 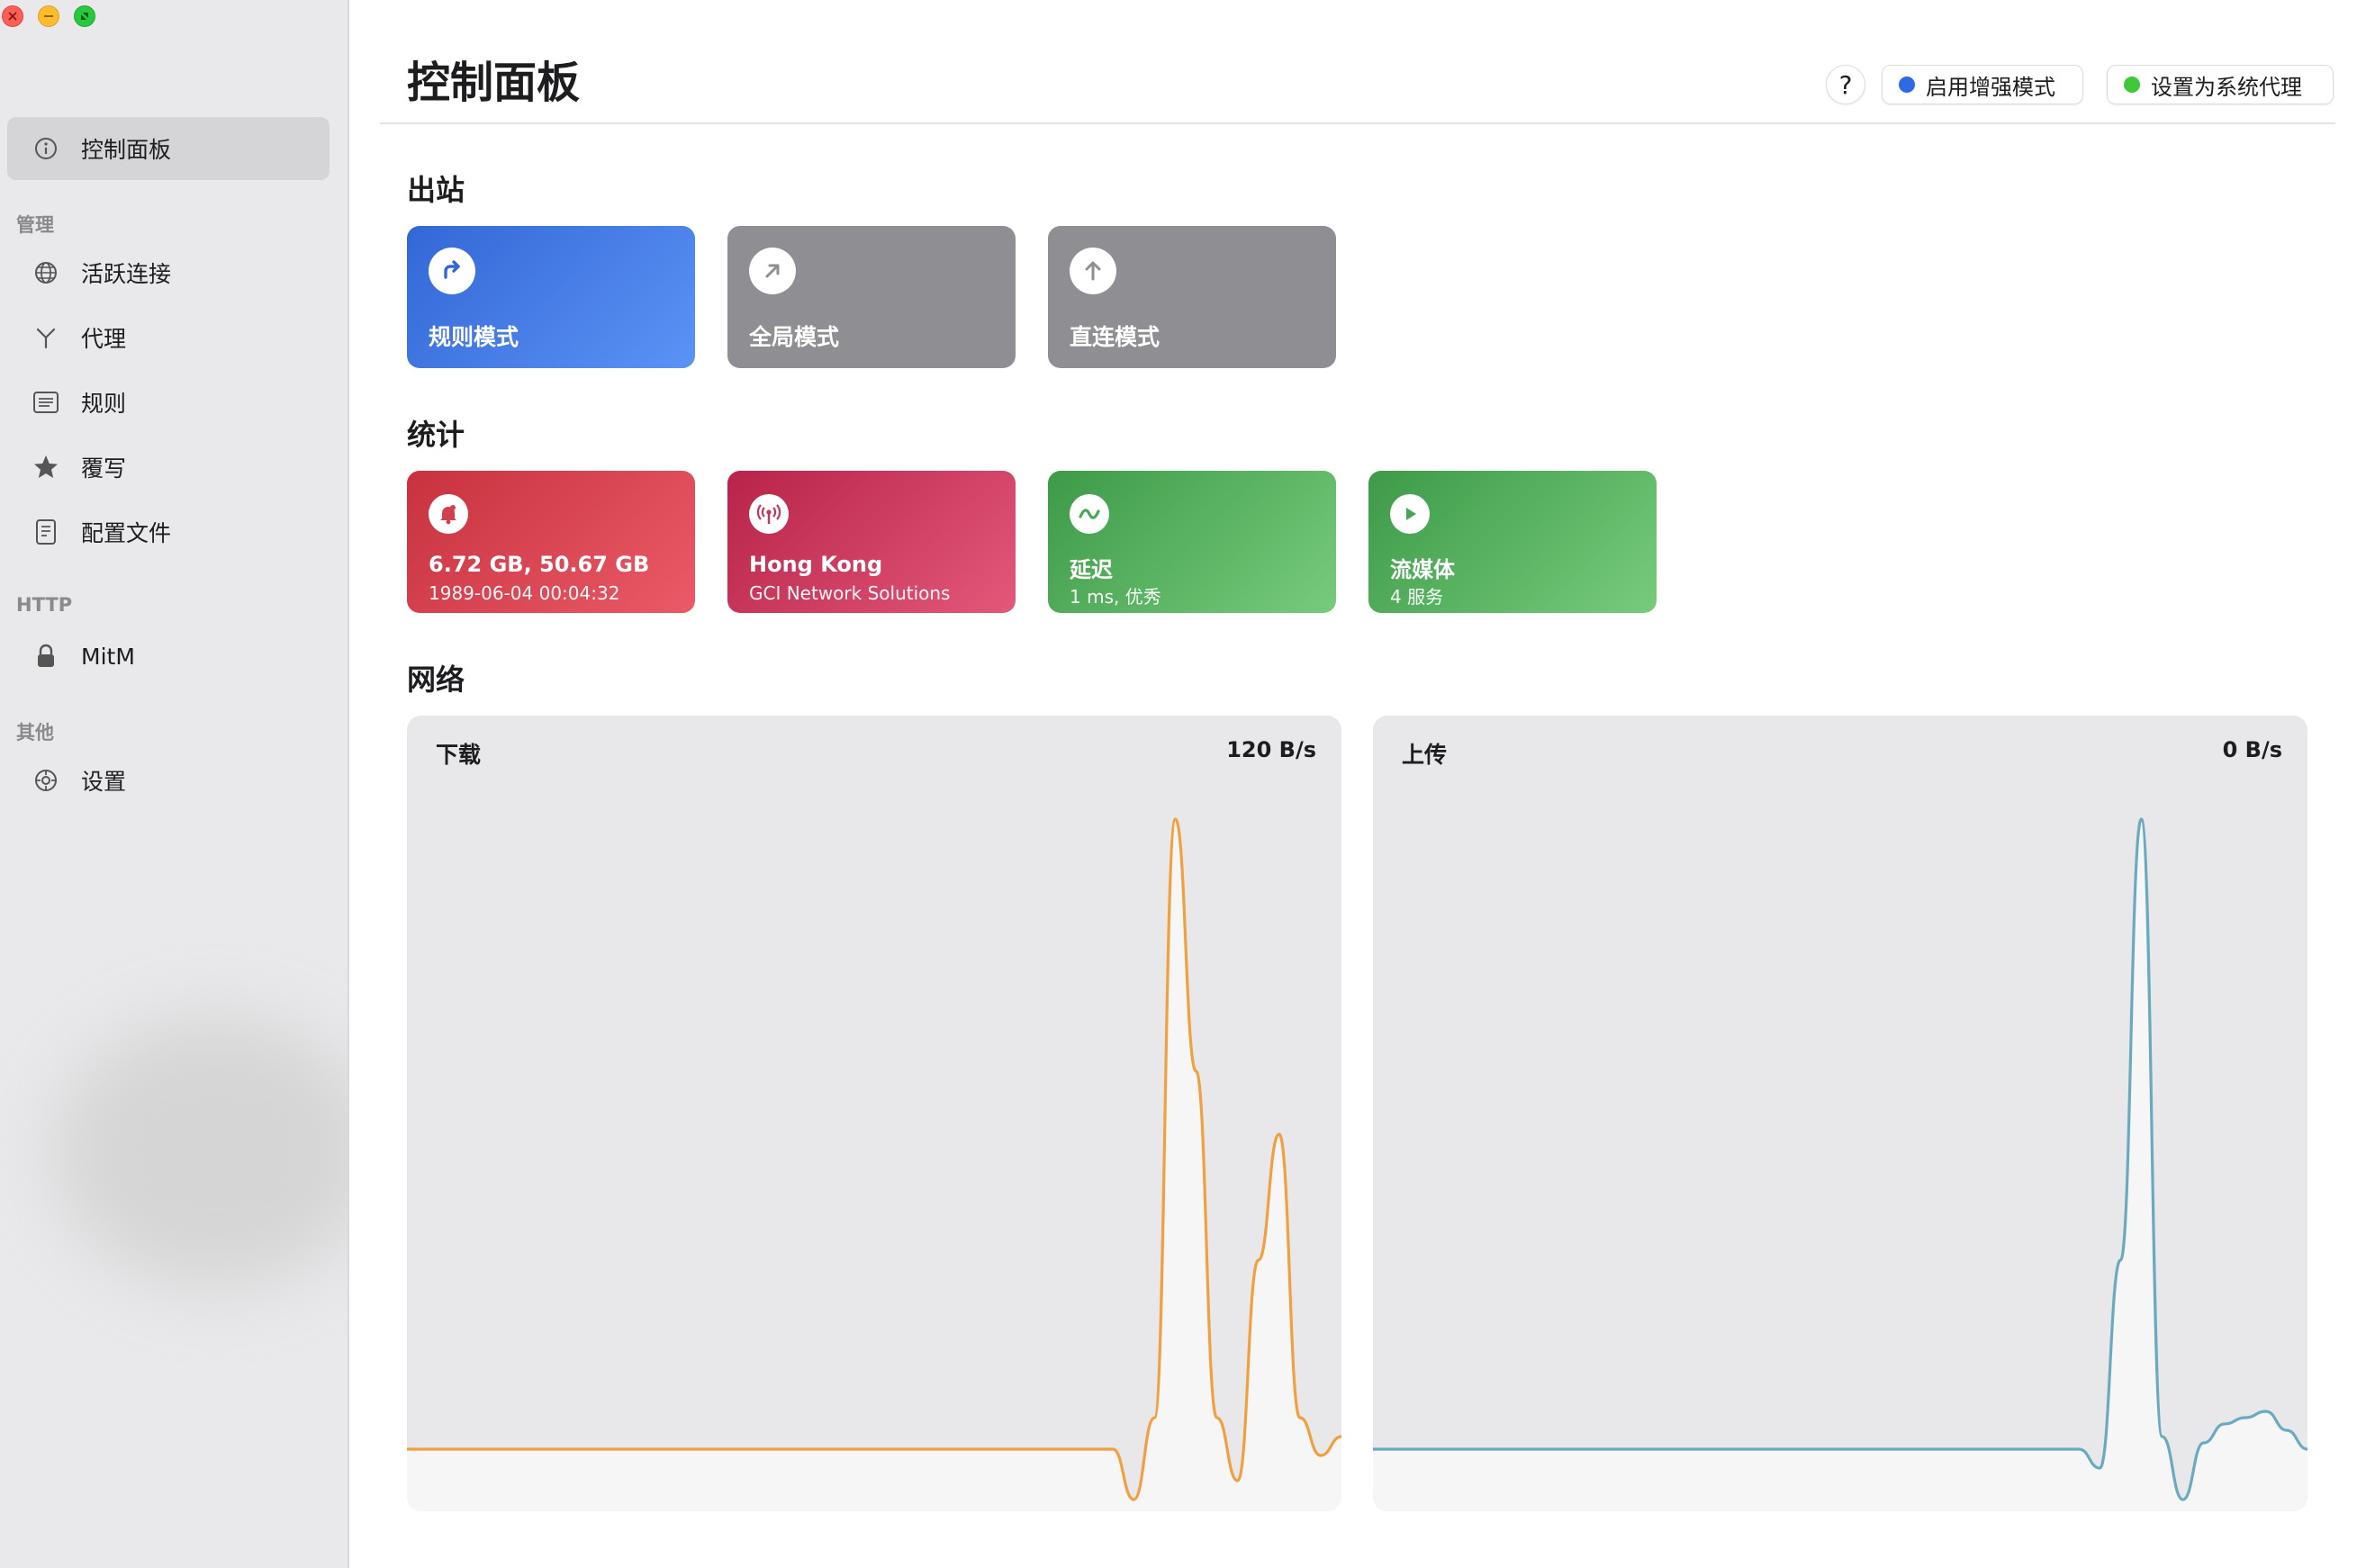 I want to click on section-title-stats: 统计, so click(x=436, y=435).